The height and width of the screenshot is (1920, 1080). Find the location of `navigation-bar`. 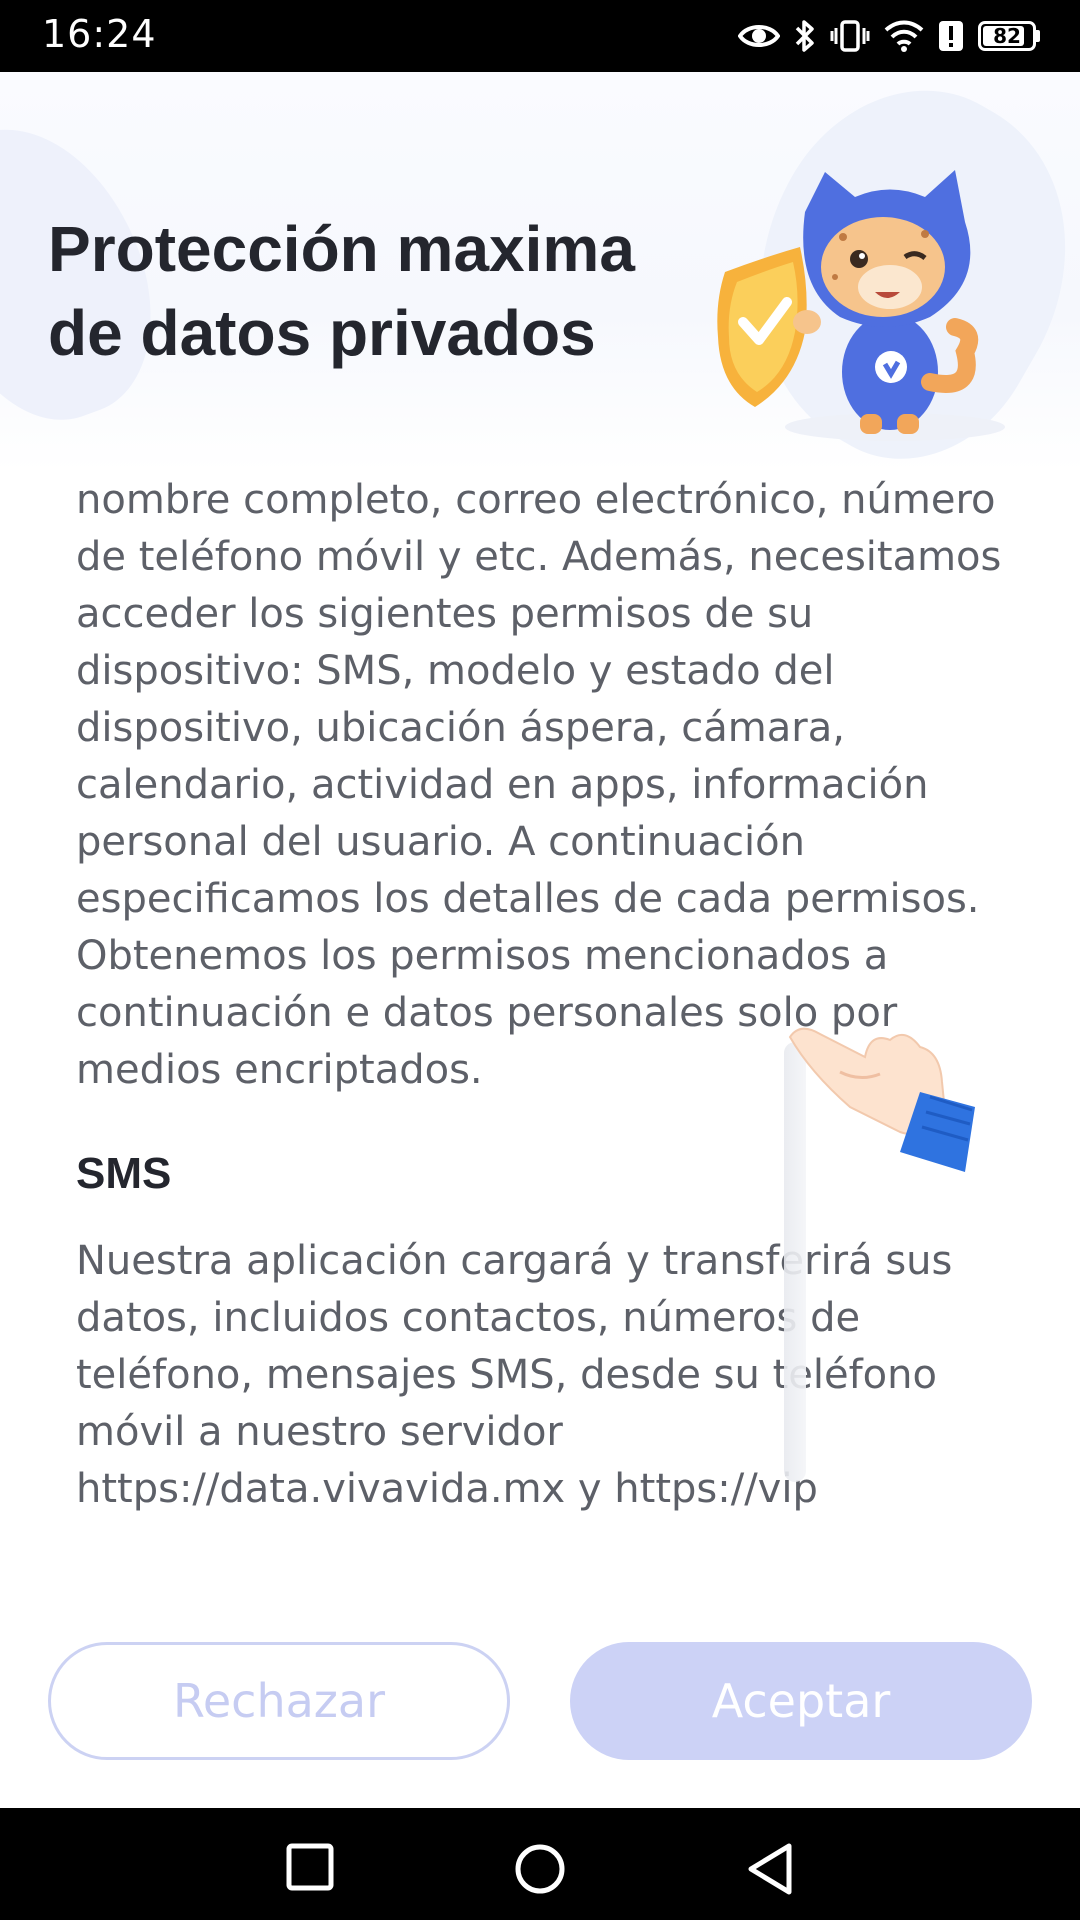

navigation-bar is located at coordinates (540, 1864).